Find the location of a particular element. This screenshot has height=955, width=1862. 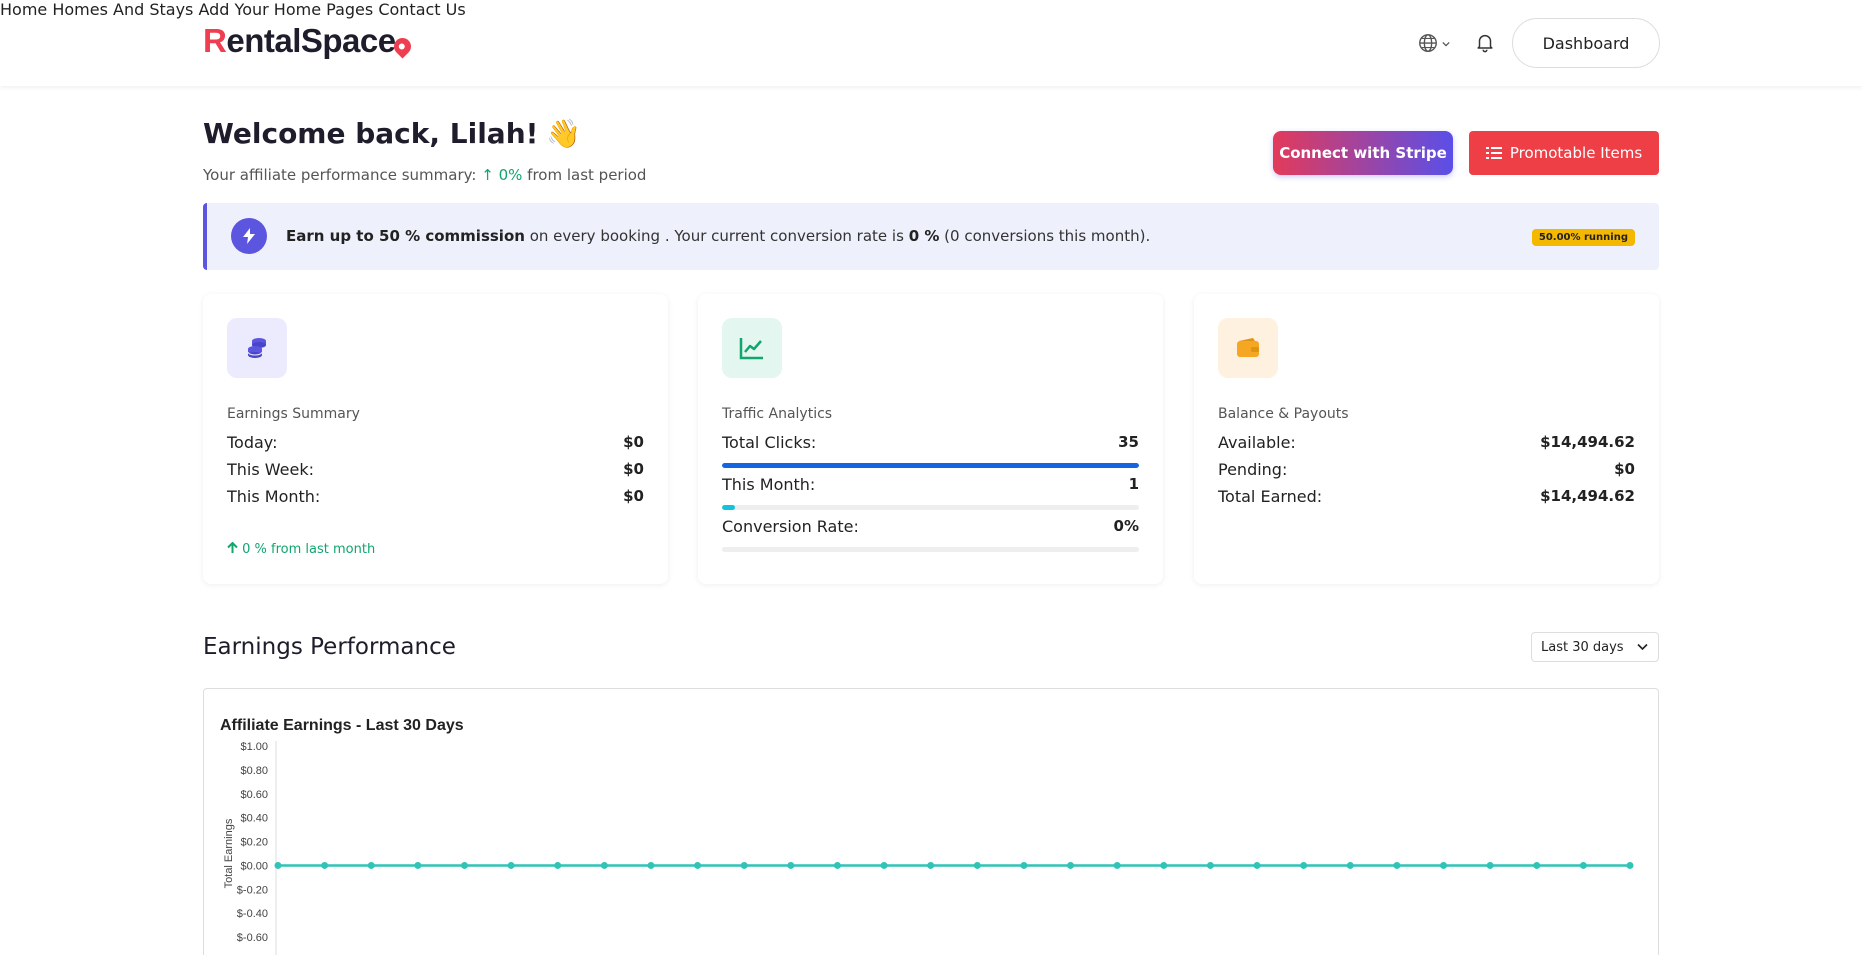

arrow-up-icon is located at coordinates (232, 547).